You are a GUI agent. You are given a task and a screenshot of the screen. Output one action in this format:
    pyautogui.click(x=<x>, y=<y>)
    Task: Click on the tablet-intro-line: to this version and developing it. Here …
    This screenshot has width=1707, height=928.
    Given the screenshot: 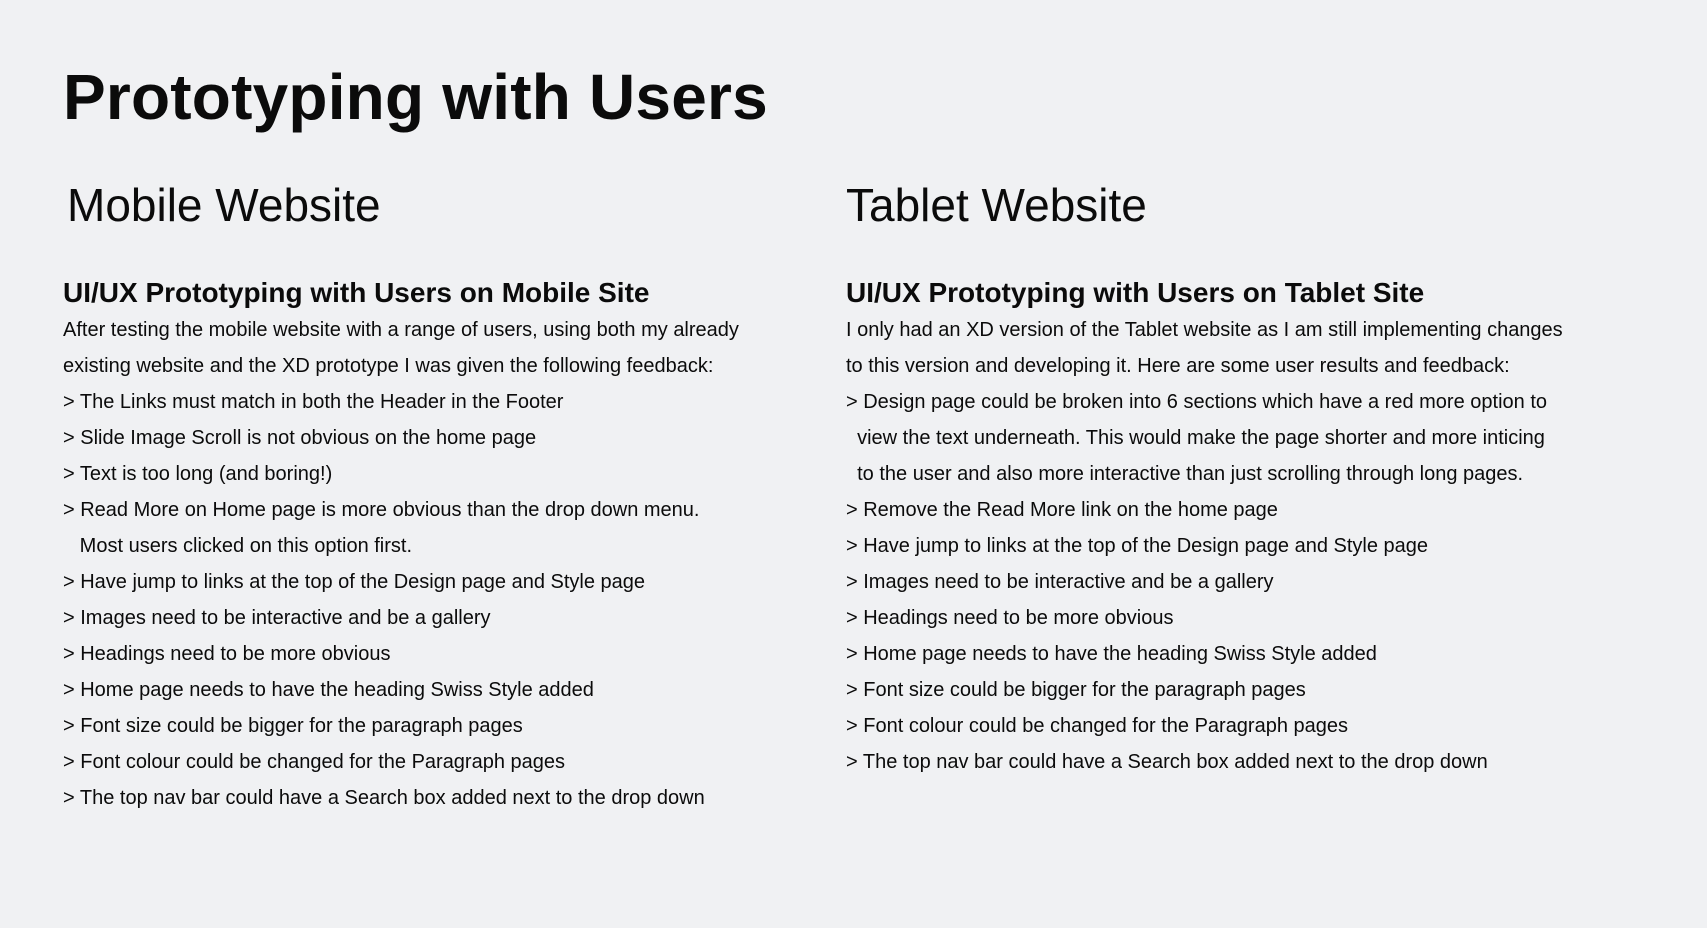 What is the action you would take?
    pyautogui.click(x=1178, y=365)
    